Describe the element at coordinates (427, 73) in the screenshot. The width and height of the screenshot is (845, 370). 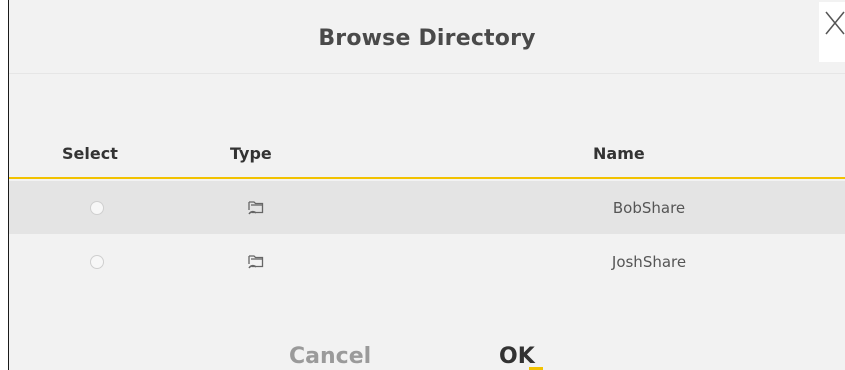
I see `title-divider` at that location.